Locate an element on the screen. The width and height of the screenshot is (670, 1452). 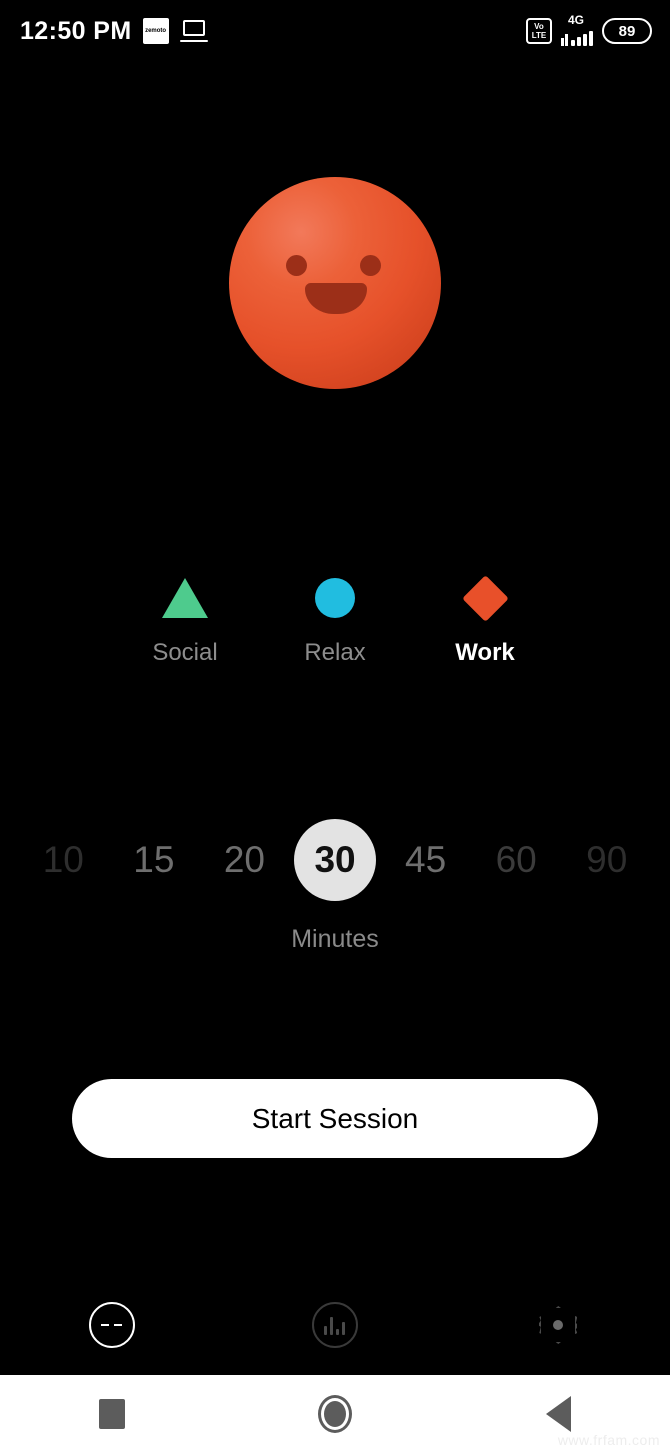
status-bar-left: 12:50 PM zemoto is located at coordinates (114, 31).